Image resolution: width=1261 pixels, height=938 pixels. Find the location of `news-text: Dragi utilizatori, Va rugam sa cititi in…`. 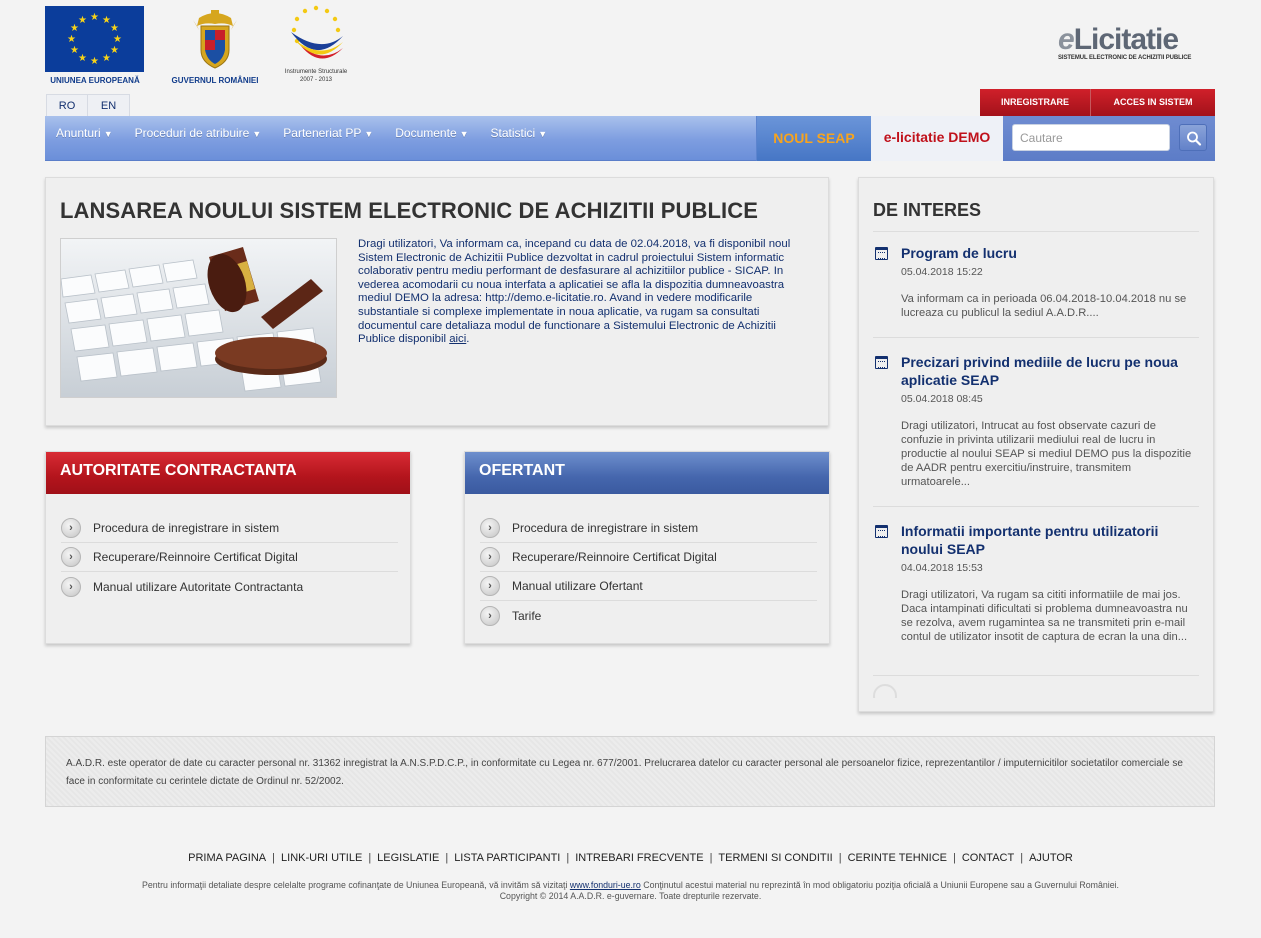

news-text: Dragi utilizatori, Va rugam sa cititi in… is located at coordinates (1044, 616).